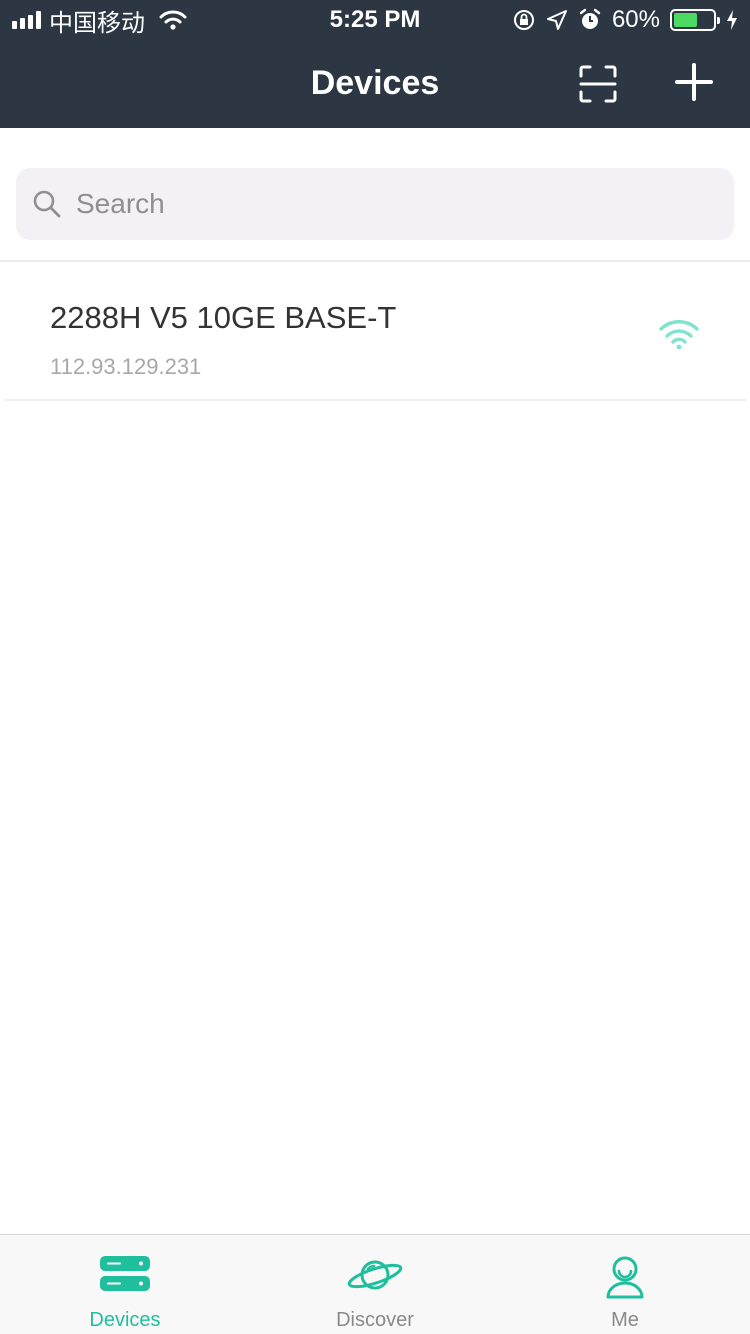  I want to click on orientation-lock-icon, so click(523, 20).